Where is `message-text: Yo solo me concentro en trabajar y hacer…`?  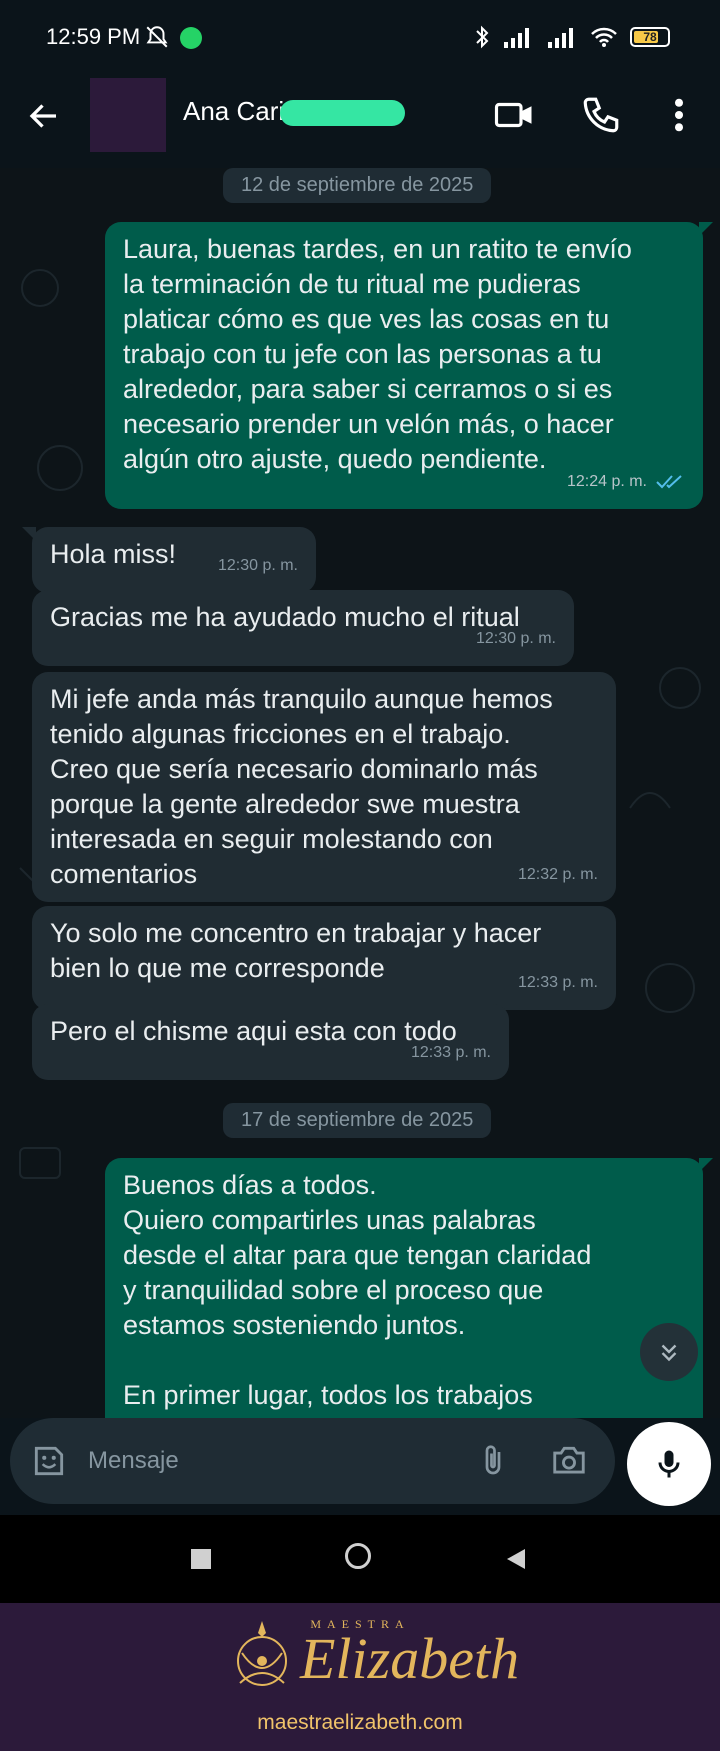 message-text: Yo solo me concentro en trabajar y hacer… is located at coordinates (296, 950).